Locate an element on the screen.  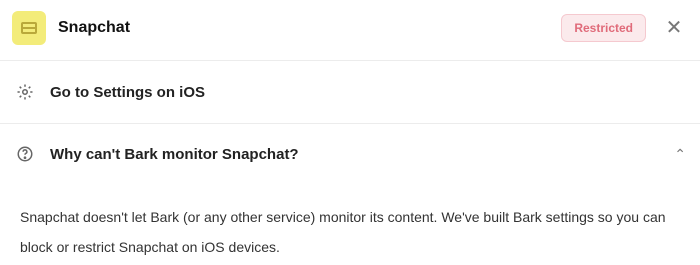
status-badge: Restricted is located at coordinates (603, 28).